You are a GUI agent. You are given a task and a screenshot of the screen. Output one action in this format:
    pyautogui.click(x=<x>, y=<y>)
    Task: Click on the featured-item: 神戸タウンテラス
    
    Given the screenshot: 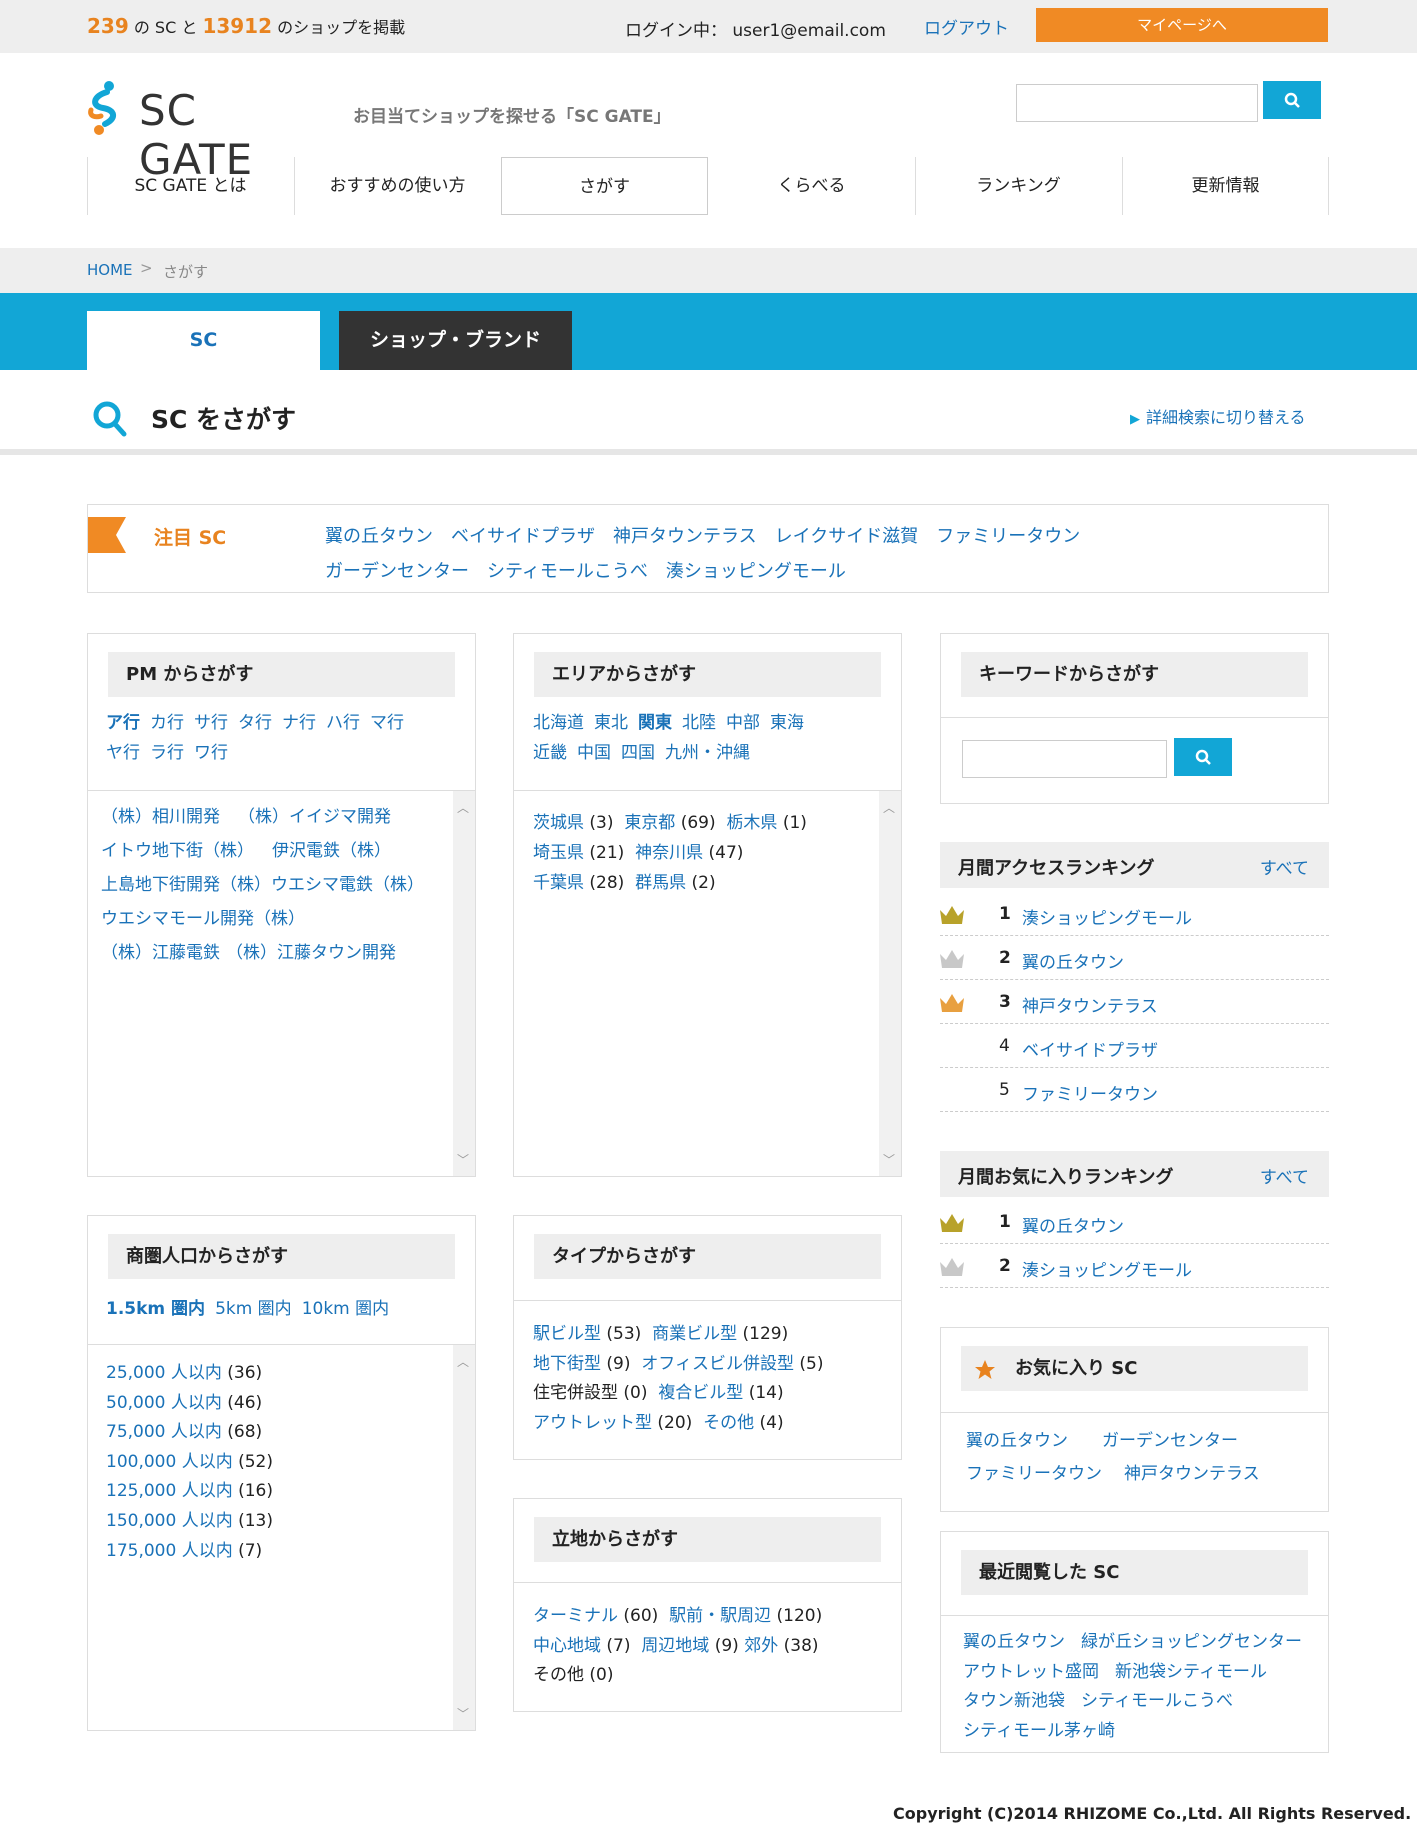 What is the action you would take?
    pyautogui.click(x=685, y=536)
    